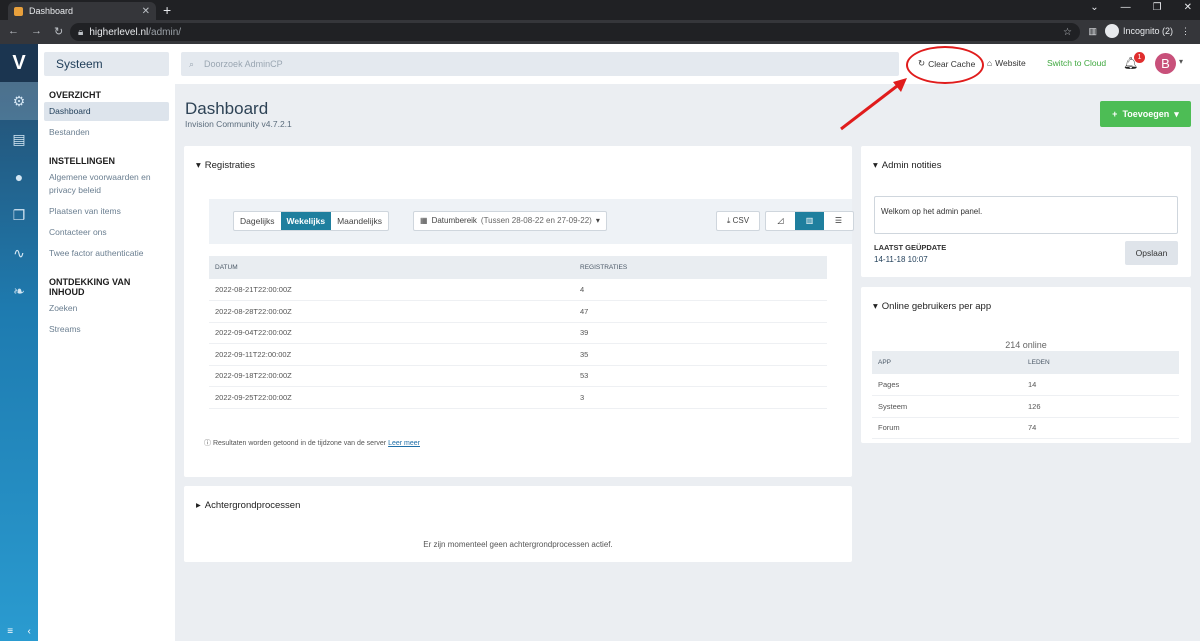  I want to click on chrome-profile-area: ▥ Incognito (2) ⋮, so click(1139, 31).